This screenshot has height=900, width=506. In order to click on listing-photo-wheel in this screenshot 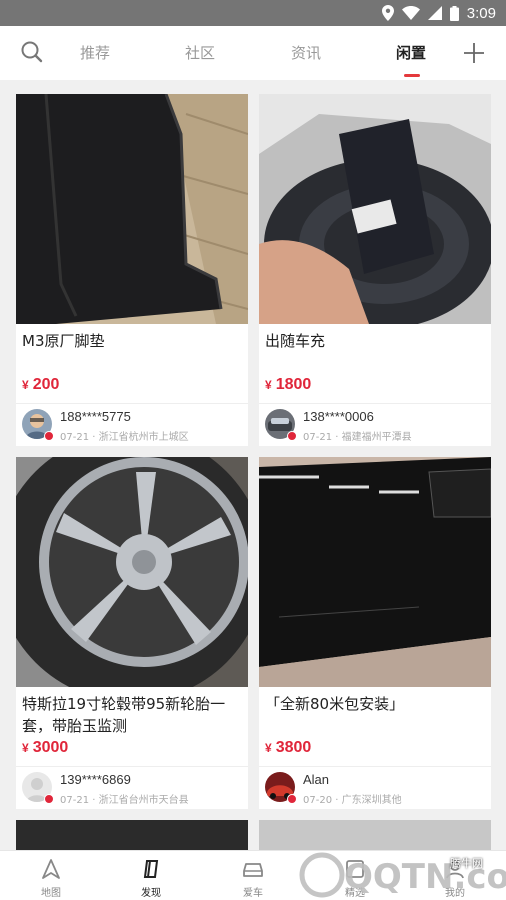, I will do `click(132, 572)`.